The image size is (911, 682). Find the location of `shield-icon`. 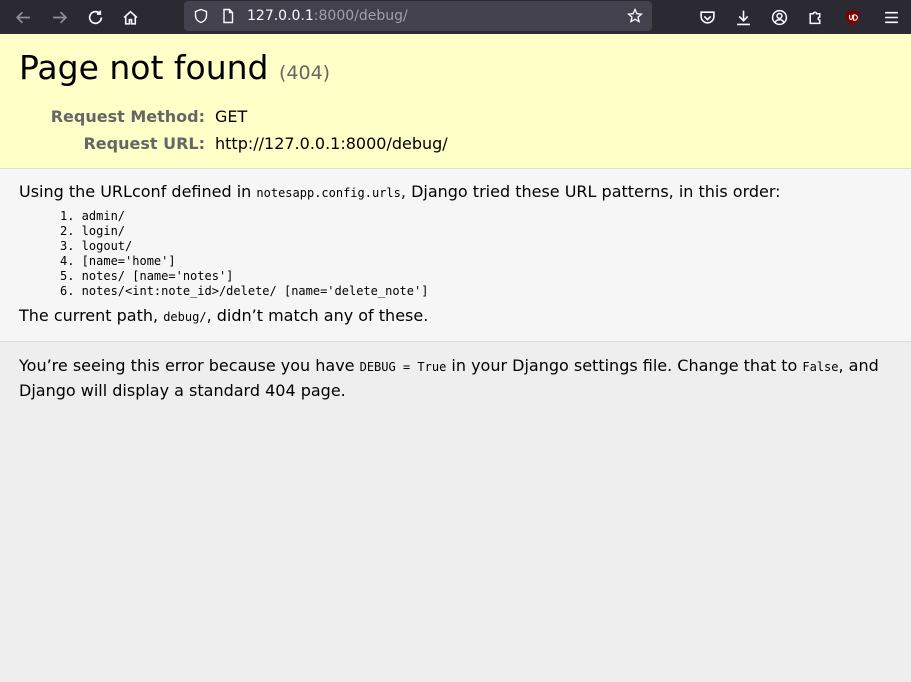

shield-icon is located at coordinates (201, 16).